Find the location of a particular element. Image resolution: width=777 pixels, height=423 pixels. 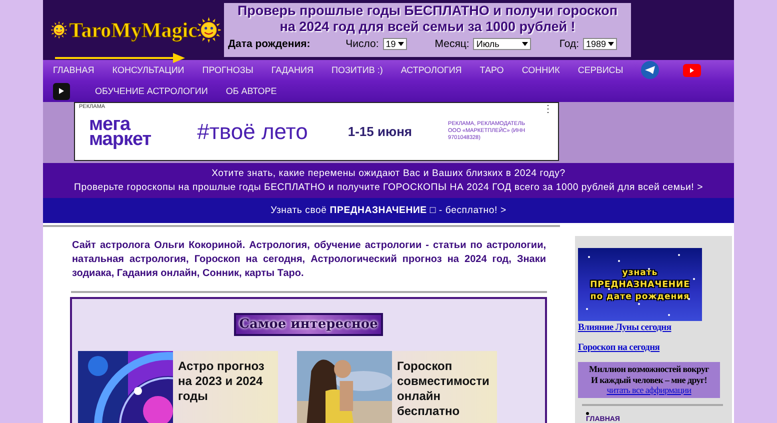

ad-slogan: #твоё лето is located at coordinates (252, 131).